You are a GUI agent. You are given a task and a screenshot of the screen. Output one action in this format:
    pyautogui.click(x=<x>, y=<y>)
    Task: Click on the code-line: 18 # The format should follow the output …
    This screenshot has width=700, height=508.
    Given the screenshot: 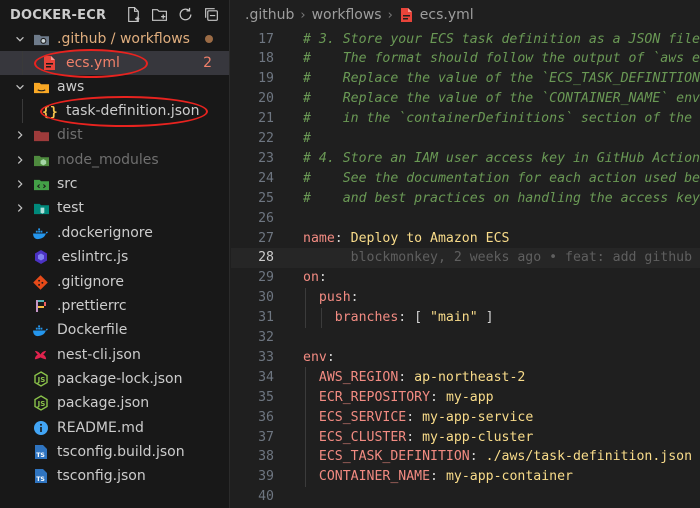 What is the action you would take?
    pyautogui.click(x=465, y=59)
    